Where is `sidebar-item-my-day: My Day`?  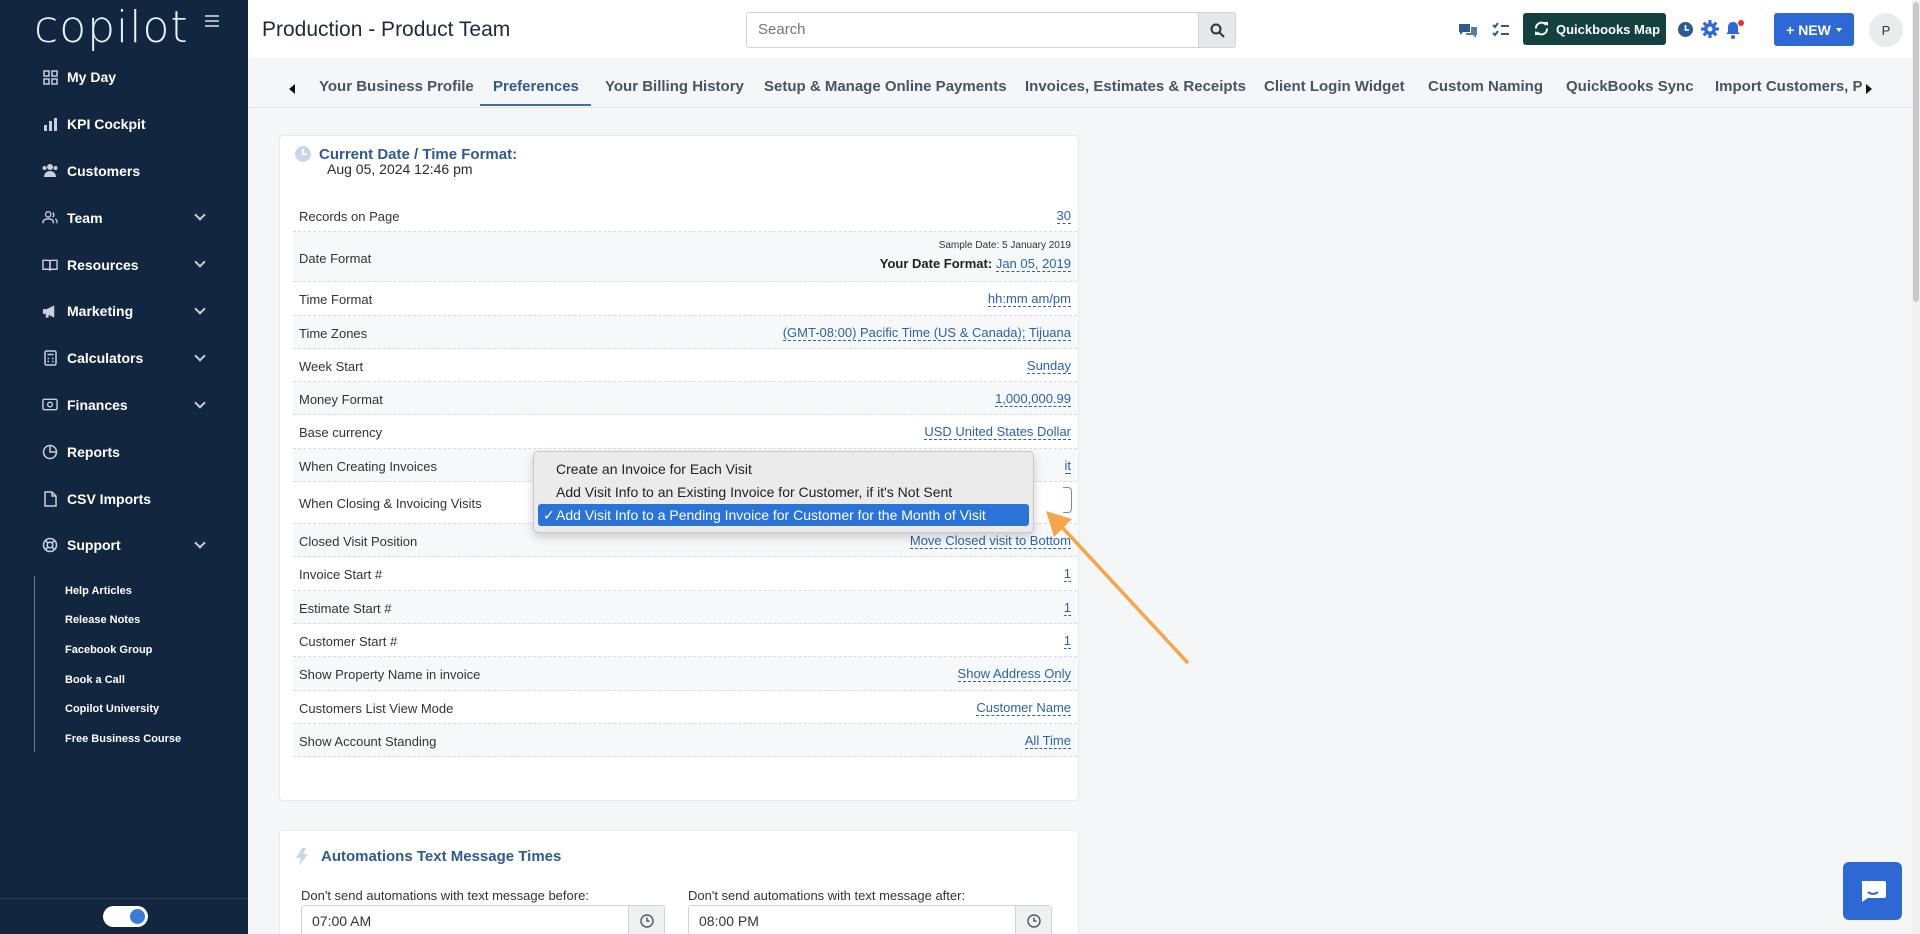 sidebar-item-my-day: My Day is located at coordinates (124, 77).